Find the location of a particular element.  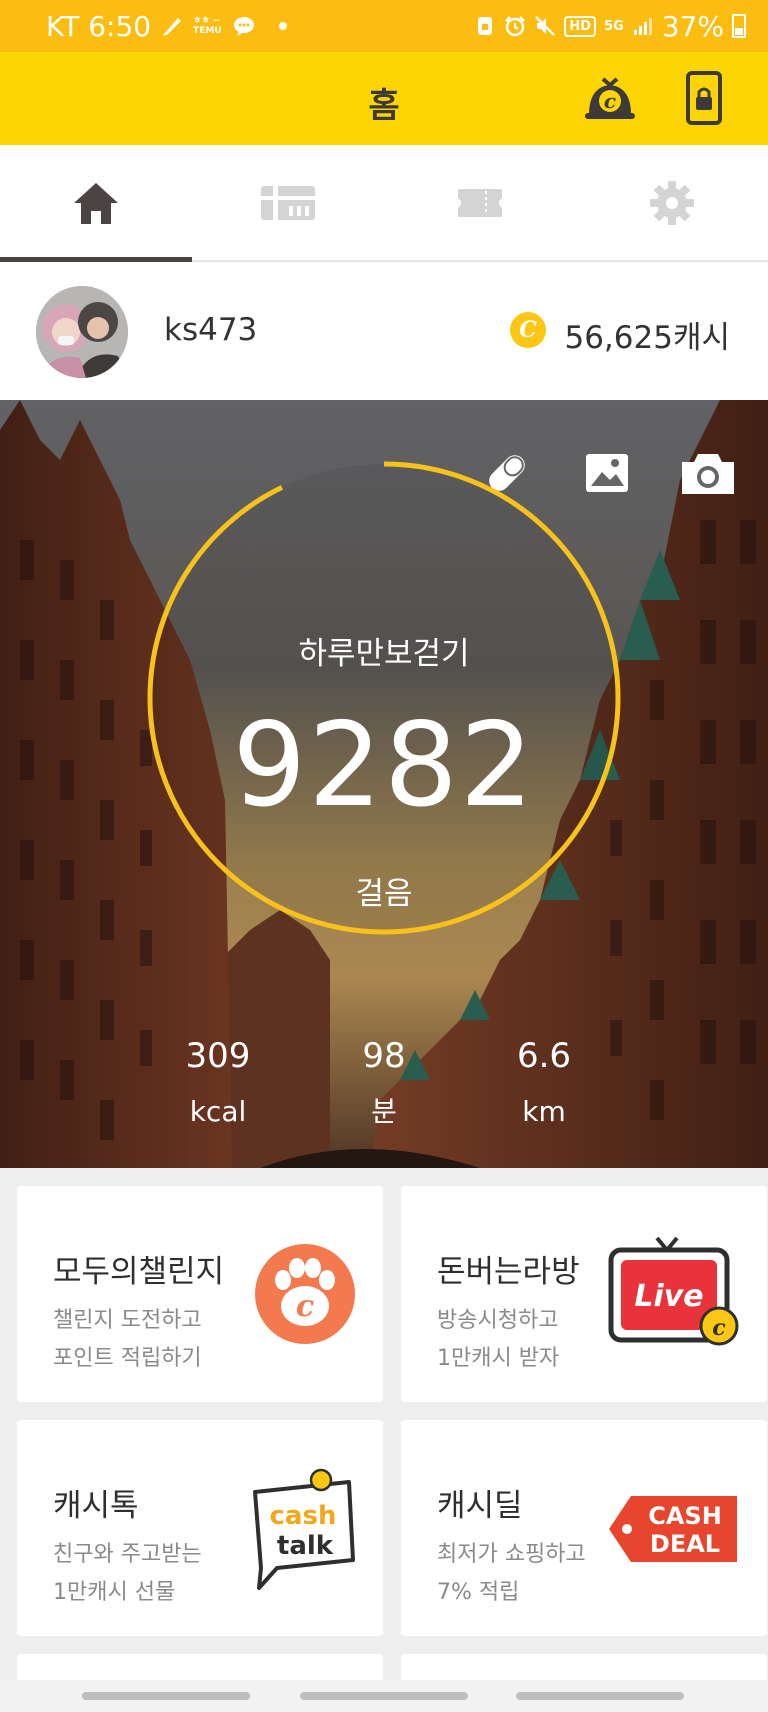

cash-text: cash is located at coordinates (303, 1516).